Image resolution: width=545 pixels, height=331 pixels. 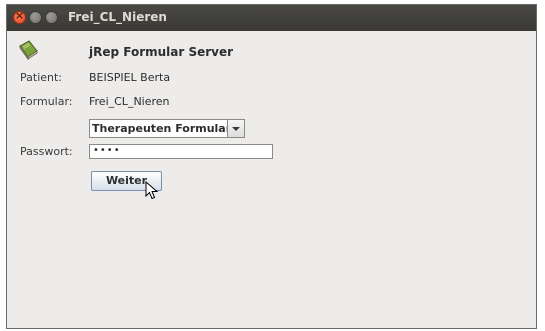 I want to click on patient-value: BEISPIEL Berta, so click(x=130, y=77).